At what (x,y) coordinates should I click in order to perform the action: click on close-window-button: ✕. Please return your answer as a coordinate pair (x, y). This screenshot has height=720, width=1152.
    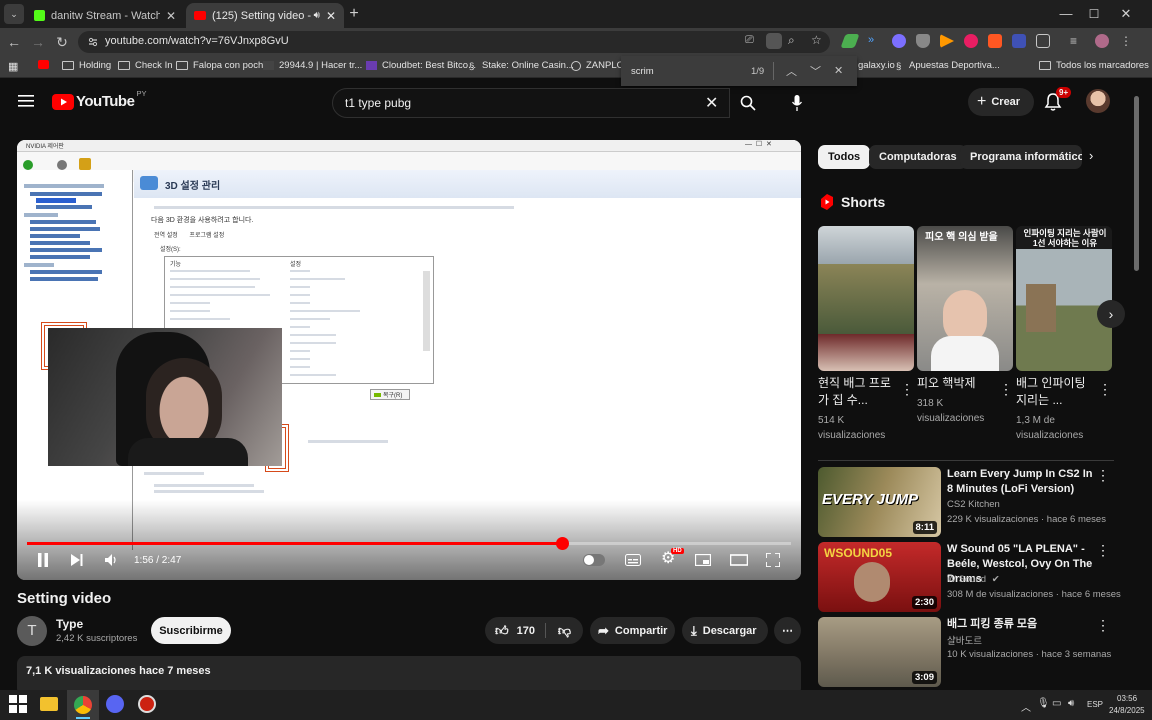
    Looking at the image, I should click on (1126, 14).